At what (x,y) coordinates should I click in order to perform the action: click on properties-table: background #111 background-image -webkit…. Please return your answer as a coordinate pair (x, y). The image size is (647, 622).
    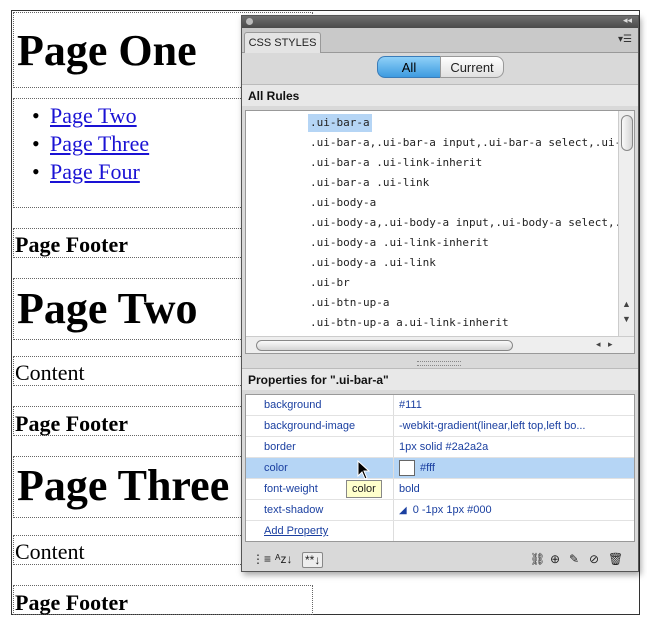
    Looking at the image, I should click on (440, 468).